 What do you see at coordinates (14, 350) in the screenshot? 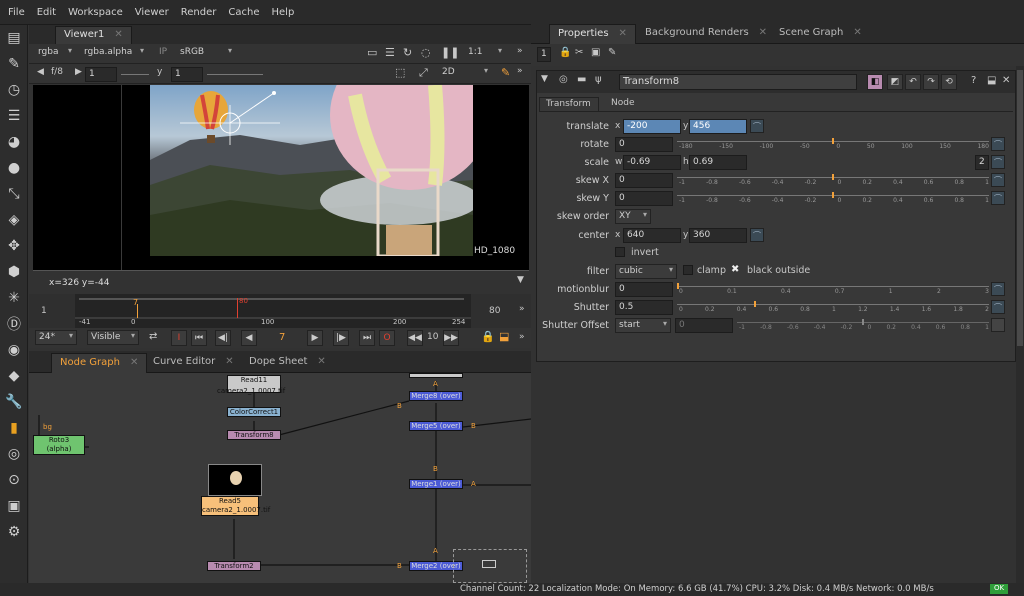
I see `views-icon: ◉` at bounding box center [14, 350].